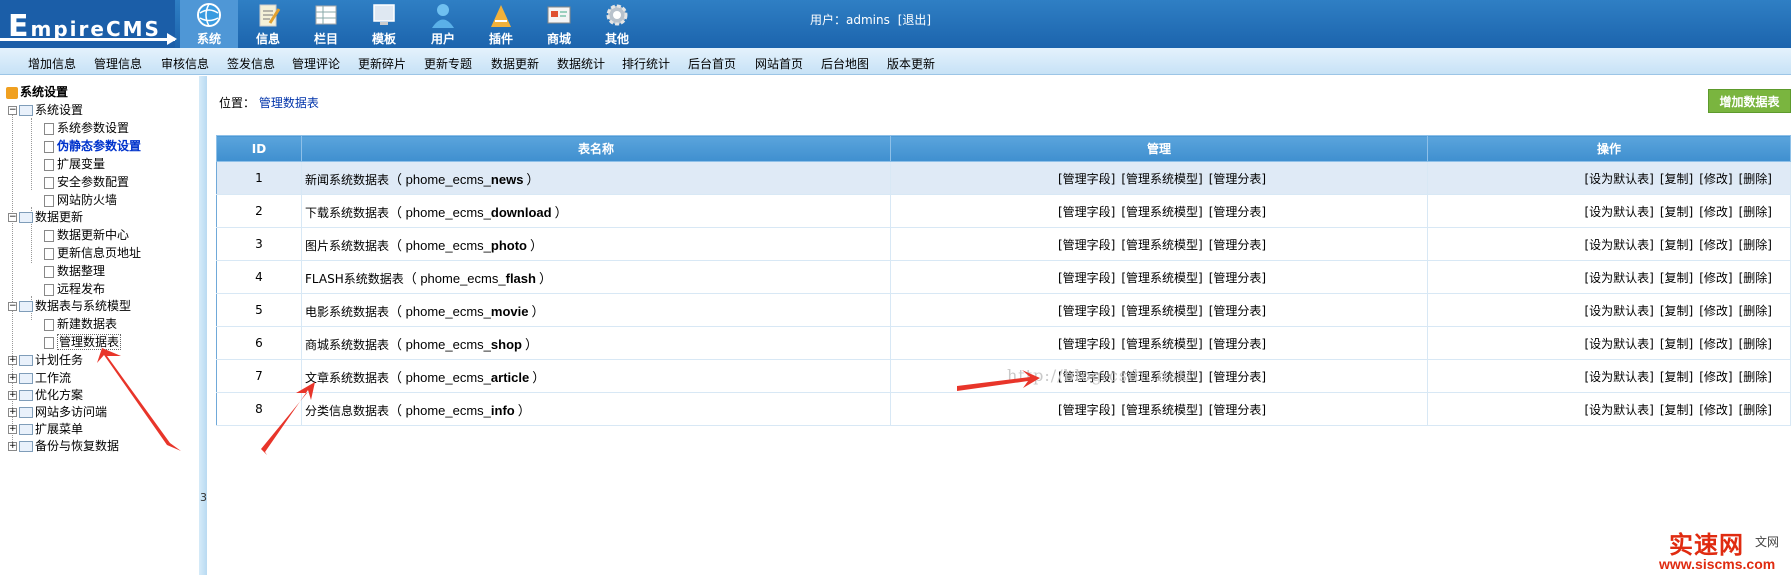  Describe the element at coordinates (326, 24) in the screenshot. I see `nav-column: 栏目` at that location.